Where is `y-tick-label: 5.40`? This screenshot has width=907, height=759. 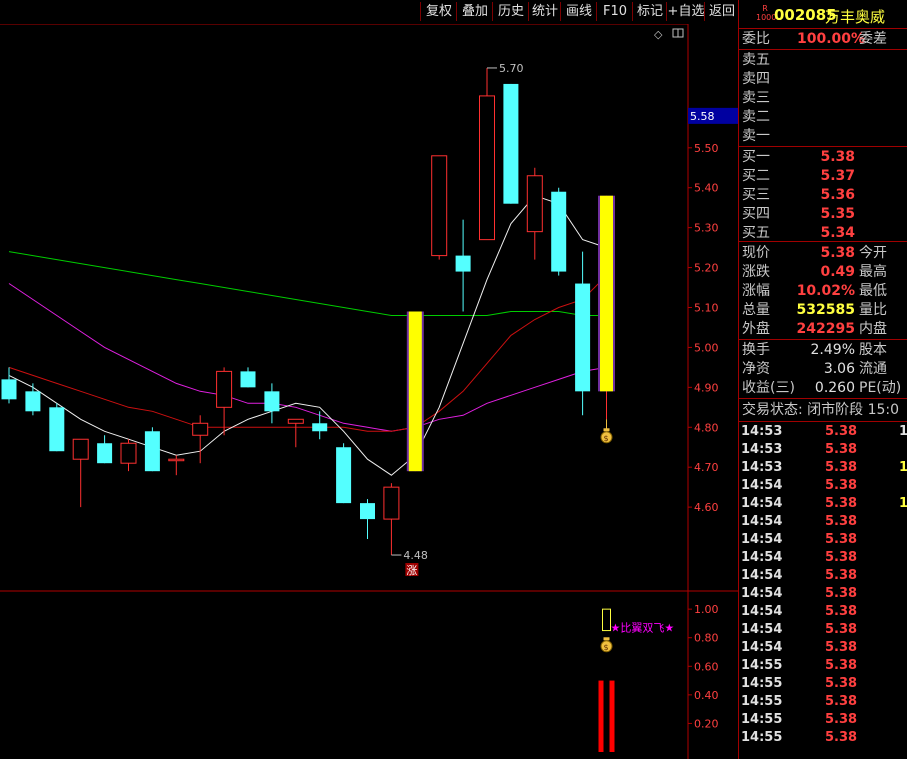
y-tick-label: 5.40 is located at coordinates (706, 188).